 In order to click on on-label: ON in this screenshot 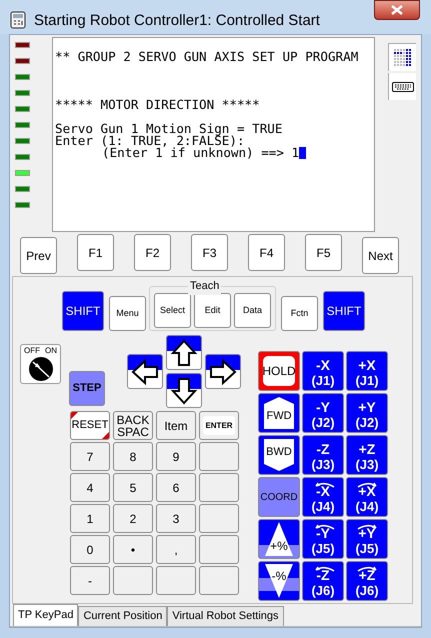, I will do `click(51, 351)`.